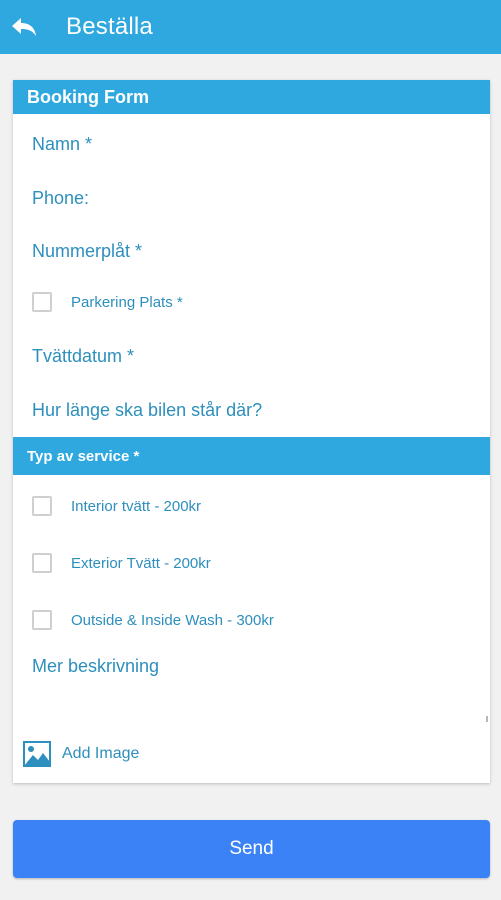 The height and width of the screenshot is (900, 501). I want to click on image-icon, so click(37, 754).